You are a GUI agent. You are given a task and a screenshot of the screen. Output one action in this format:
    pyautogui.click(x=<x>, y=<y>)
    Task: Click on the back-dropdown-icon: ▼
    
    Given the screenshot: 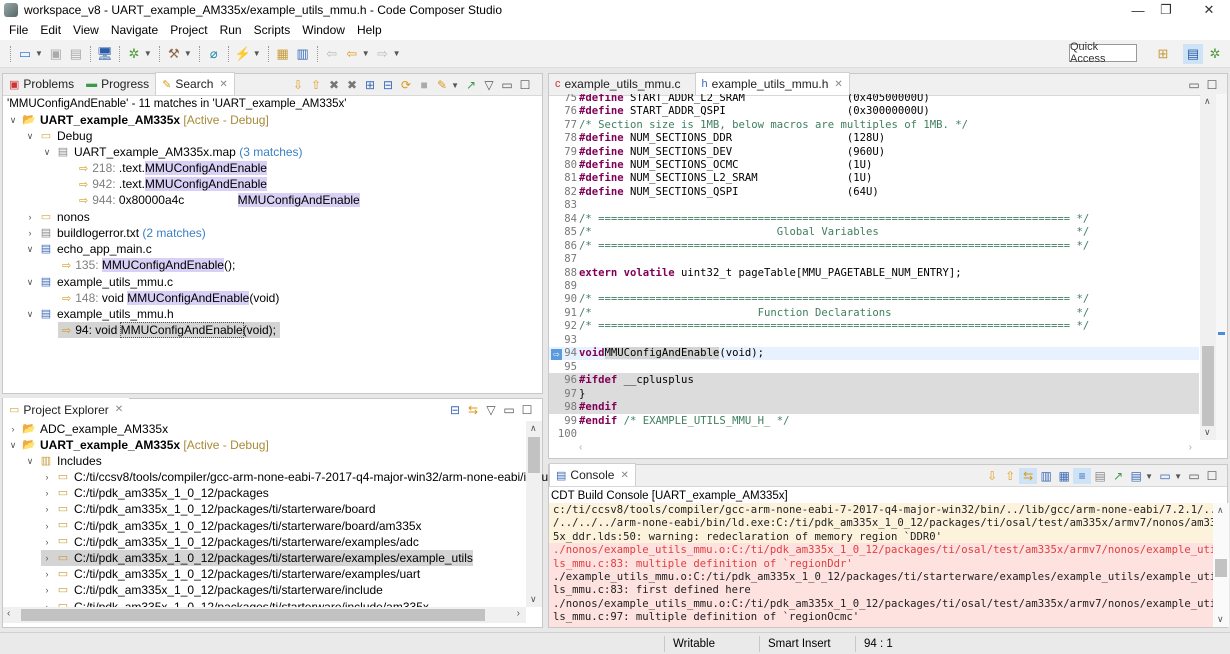 What is the action you would take?
    pyautogui.click(x=366, y=53)
    